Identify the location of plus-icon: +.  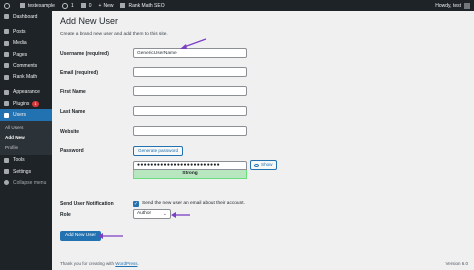
(100, 5).